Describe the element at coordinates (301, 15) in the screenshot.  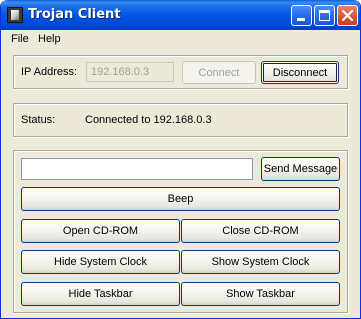
I see `minimize-button` at that location.